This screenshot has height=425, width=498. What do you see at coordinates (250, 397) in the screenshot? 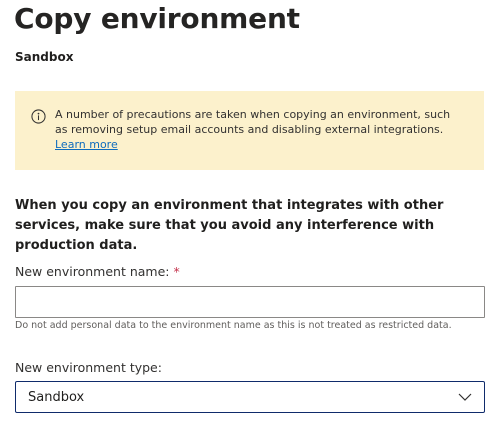
I see `environment-type-dropdown: Sandbox` at bounding box center [250, 397].